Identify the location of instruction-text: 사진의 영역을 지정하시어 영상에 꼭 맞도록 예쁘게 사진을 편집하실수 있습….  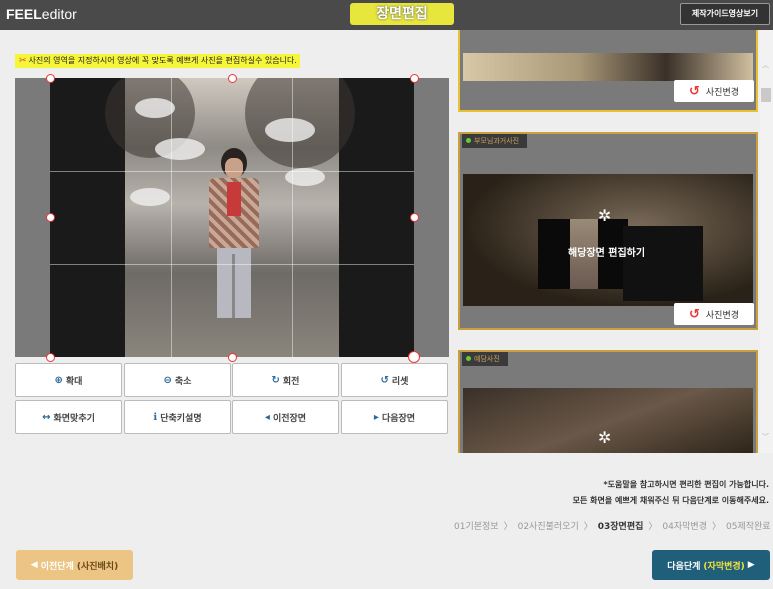
(162, 60).